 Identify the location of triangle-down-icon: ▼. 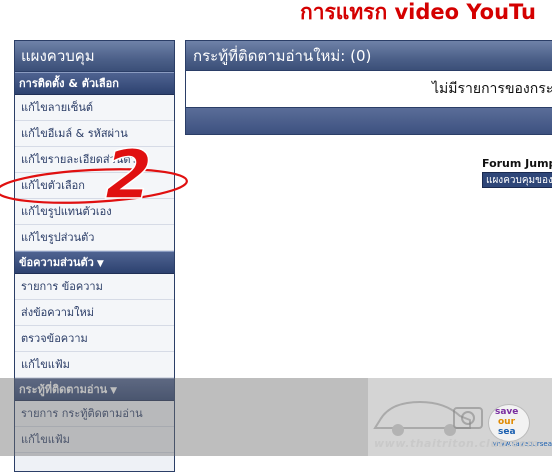
(100, 264).